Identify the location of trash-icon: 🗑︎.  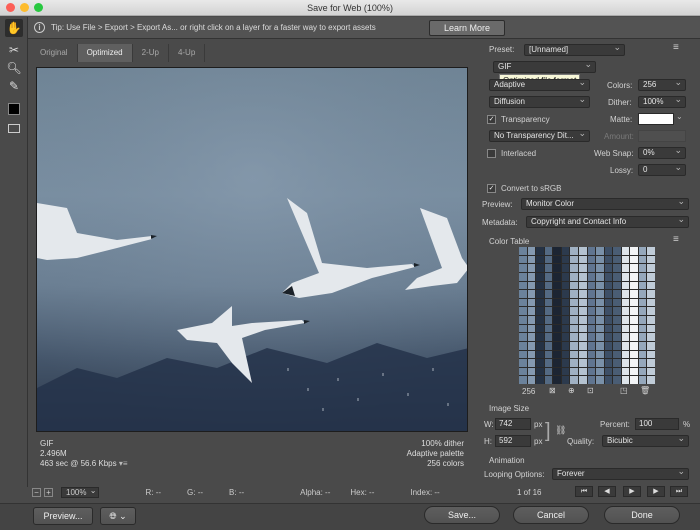
(645, 390).